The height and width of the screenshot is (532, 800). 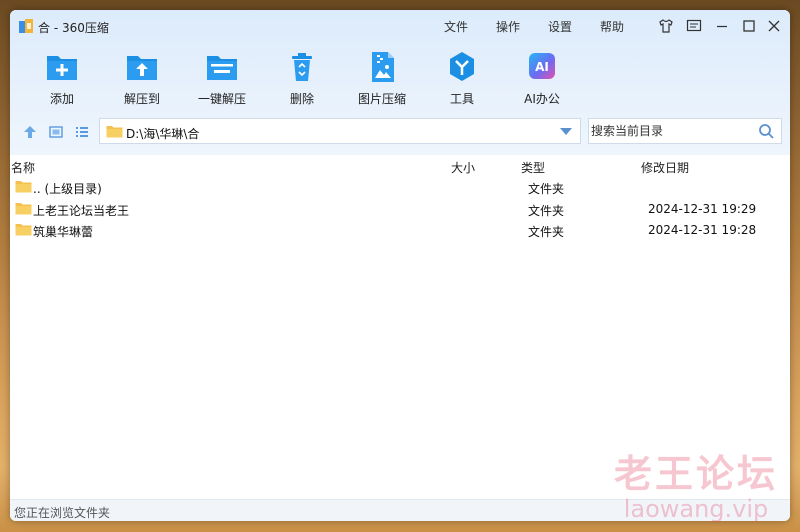 I want to click on column-size: 大小, so click(x=463, y=167).